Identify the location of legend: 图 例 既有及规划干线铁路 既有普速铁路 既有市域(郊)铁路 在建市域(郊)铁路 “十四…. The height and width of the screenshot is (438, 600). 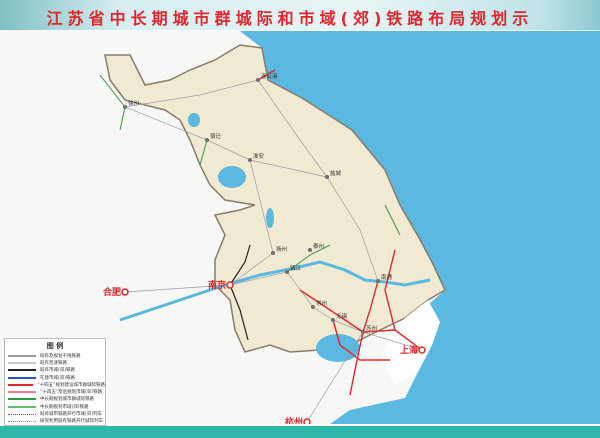
(55, 382).